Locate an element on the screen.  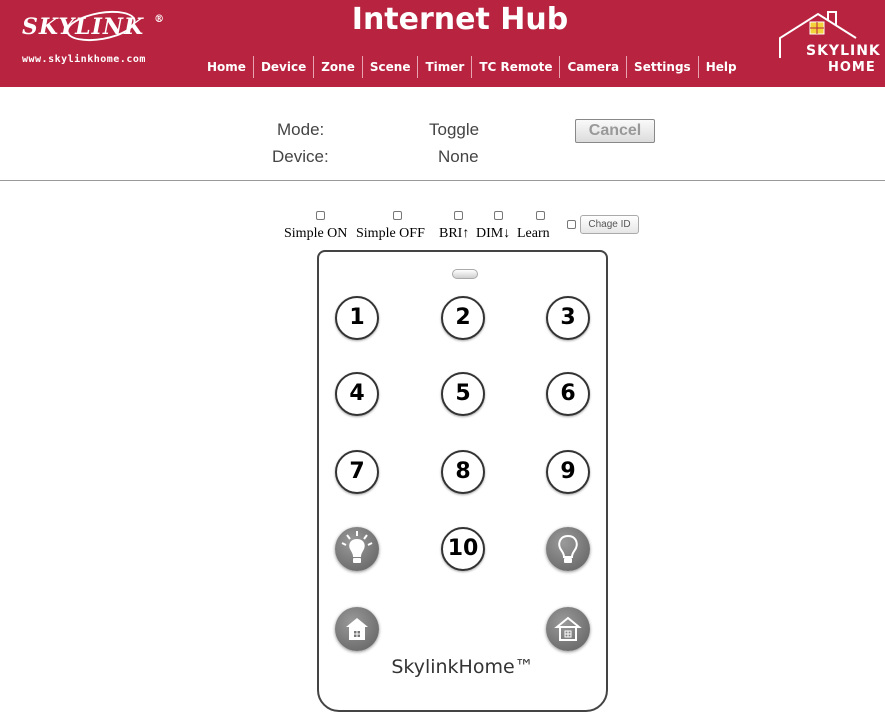
nav-scene: Scene is located at coordinates (391, 67).